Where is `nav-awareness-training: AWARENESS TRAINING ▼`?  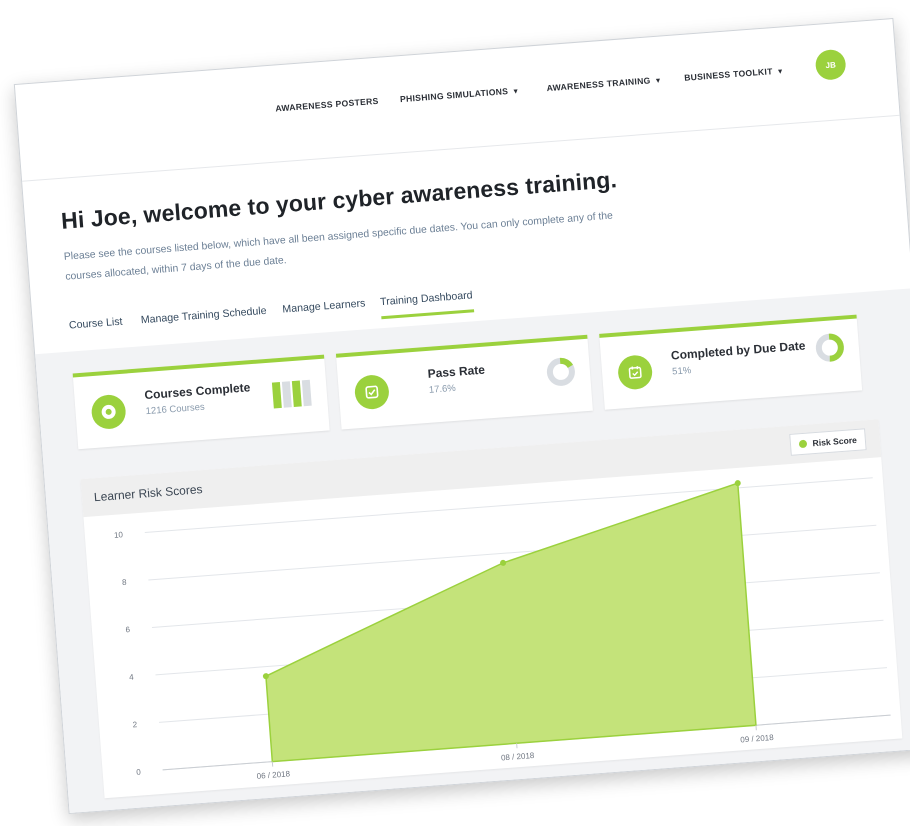
nav-awareness-training: AWARENESS TRAINING ▼ is located at coordinates (604, 84).